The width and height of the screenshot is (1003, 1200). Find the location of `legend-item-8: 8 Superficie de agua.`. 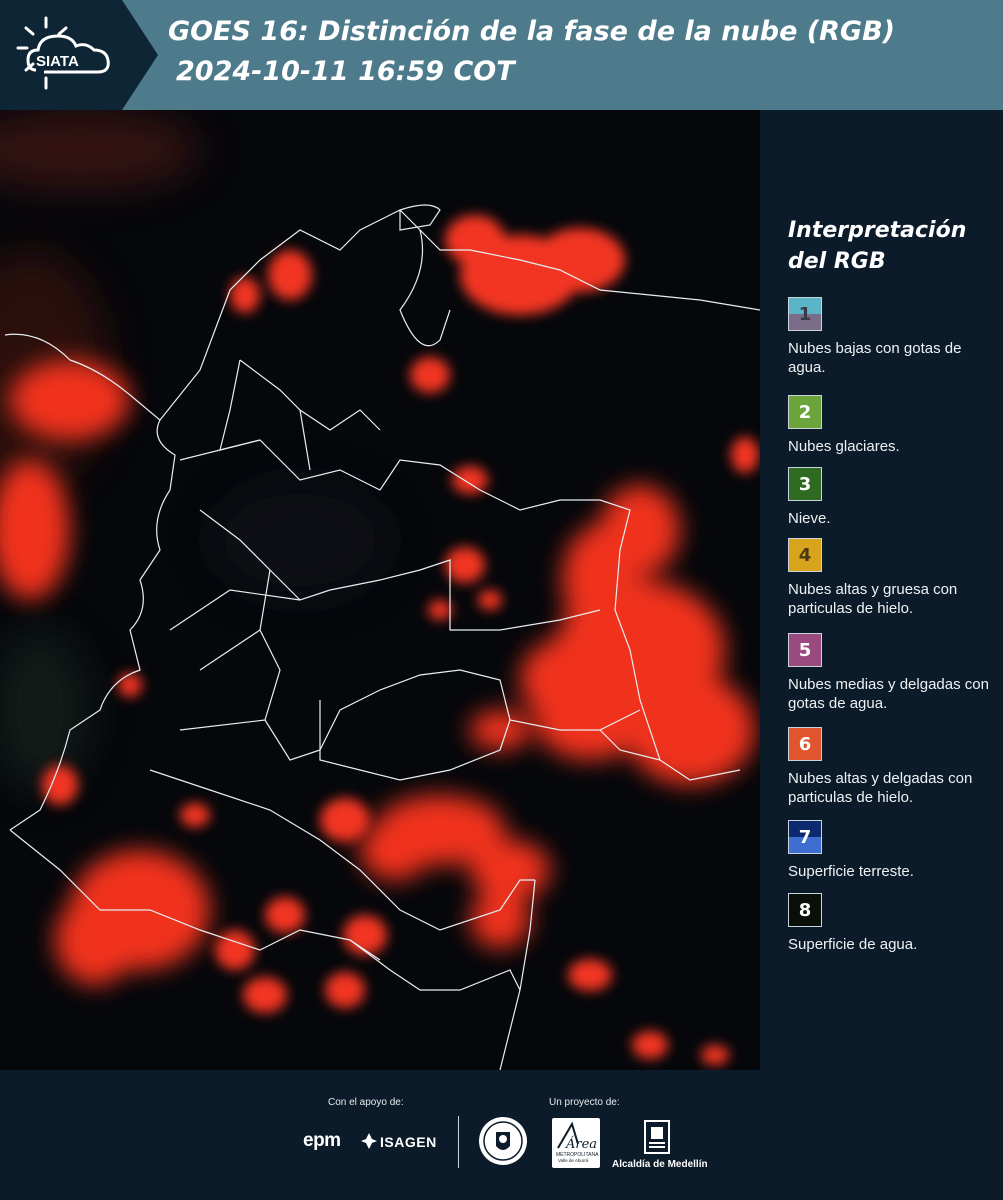

legend-item-8: 8 Superficie de agua. is located at coordinates (893, 923).